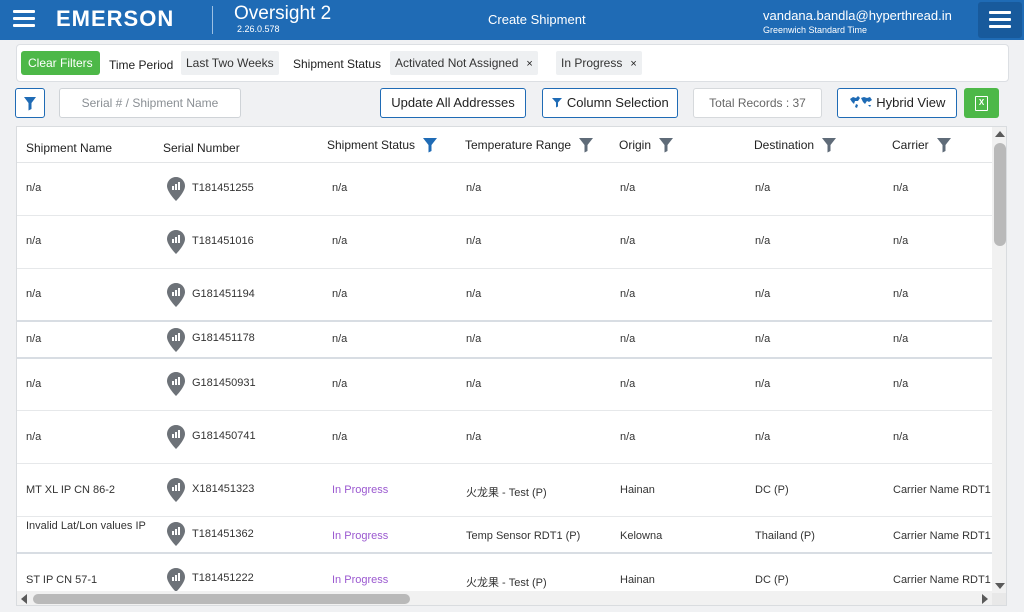  What do you see at coordinates (628, 384) in the screenshot?
I see `origin-cell: n/a` at bounding box center [628, 384].